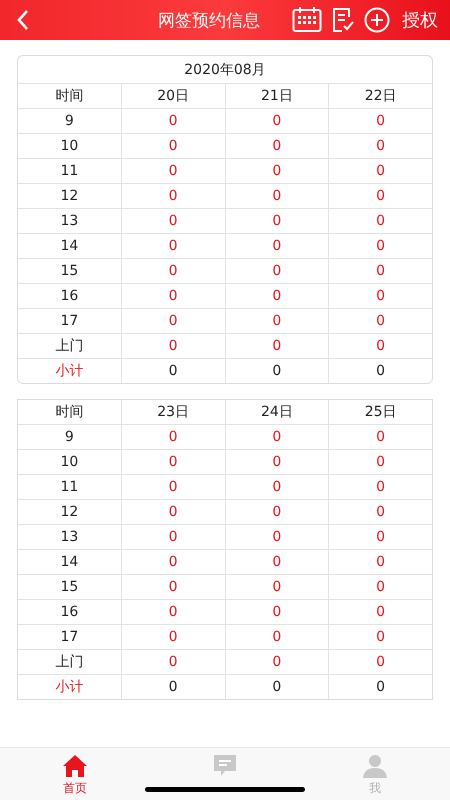 Image resolution: width=450 pixels, height=800 pixels. I want to click on month-caption: 2020年08月, so click(225, 70).